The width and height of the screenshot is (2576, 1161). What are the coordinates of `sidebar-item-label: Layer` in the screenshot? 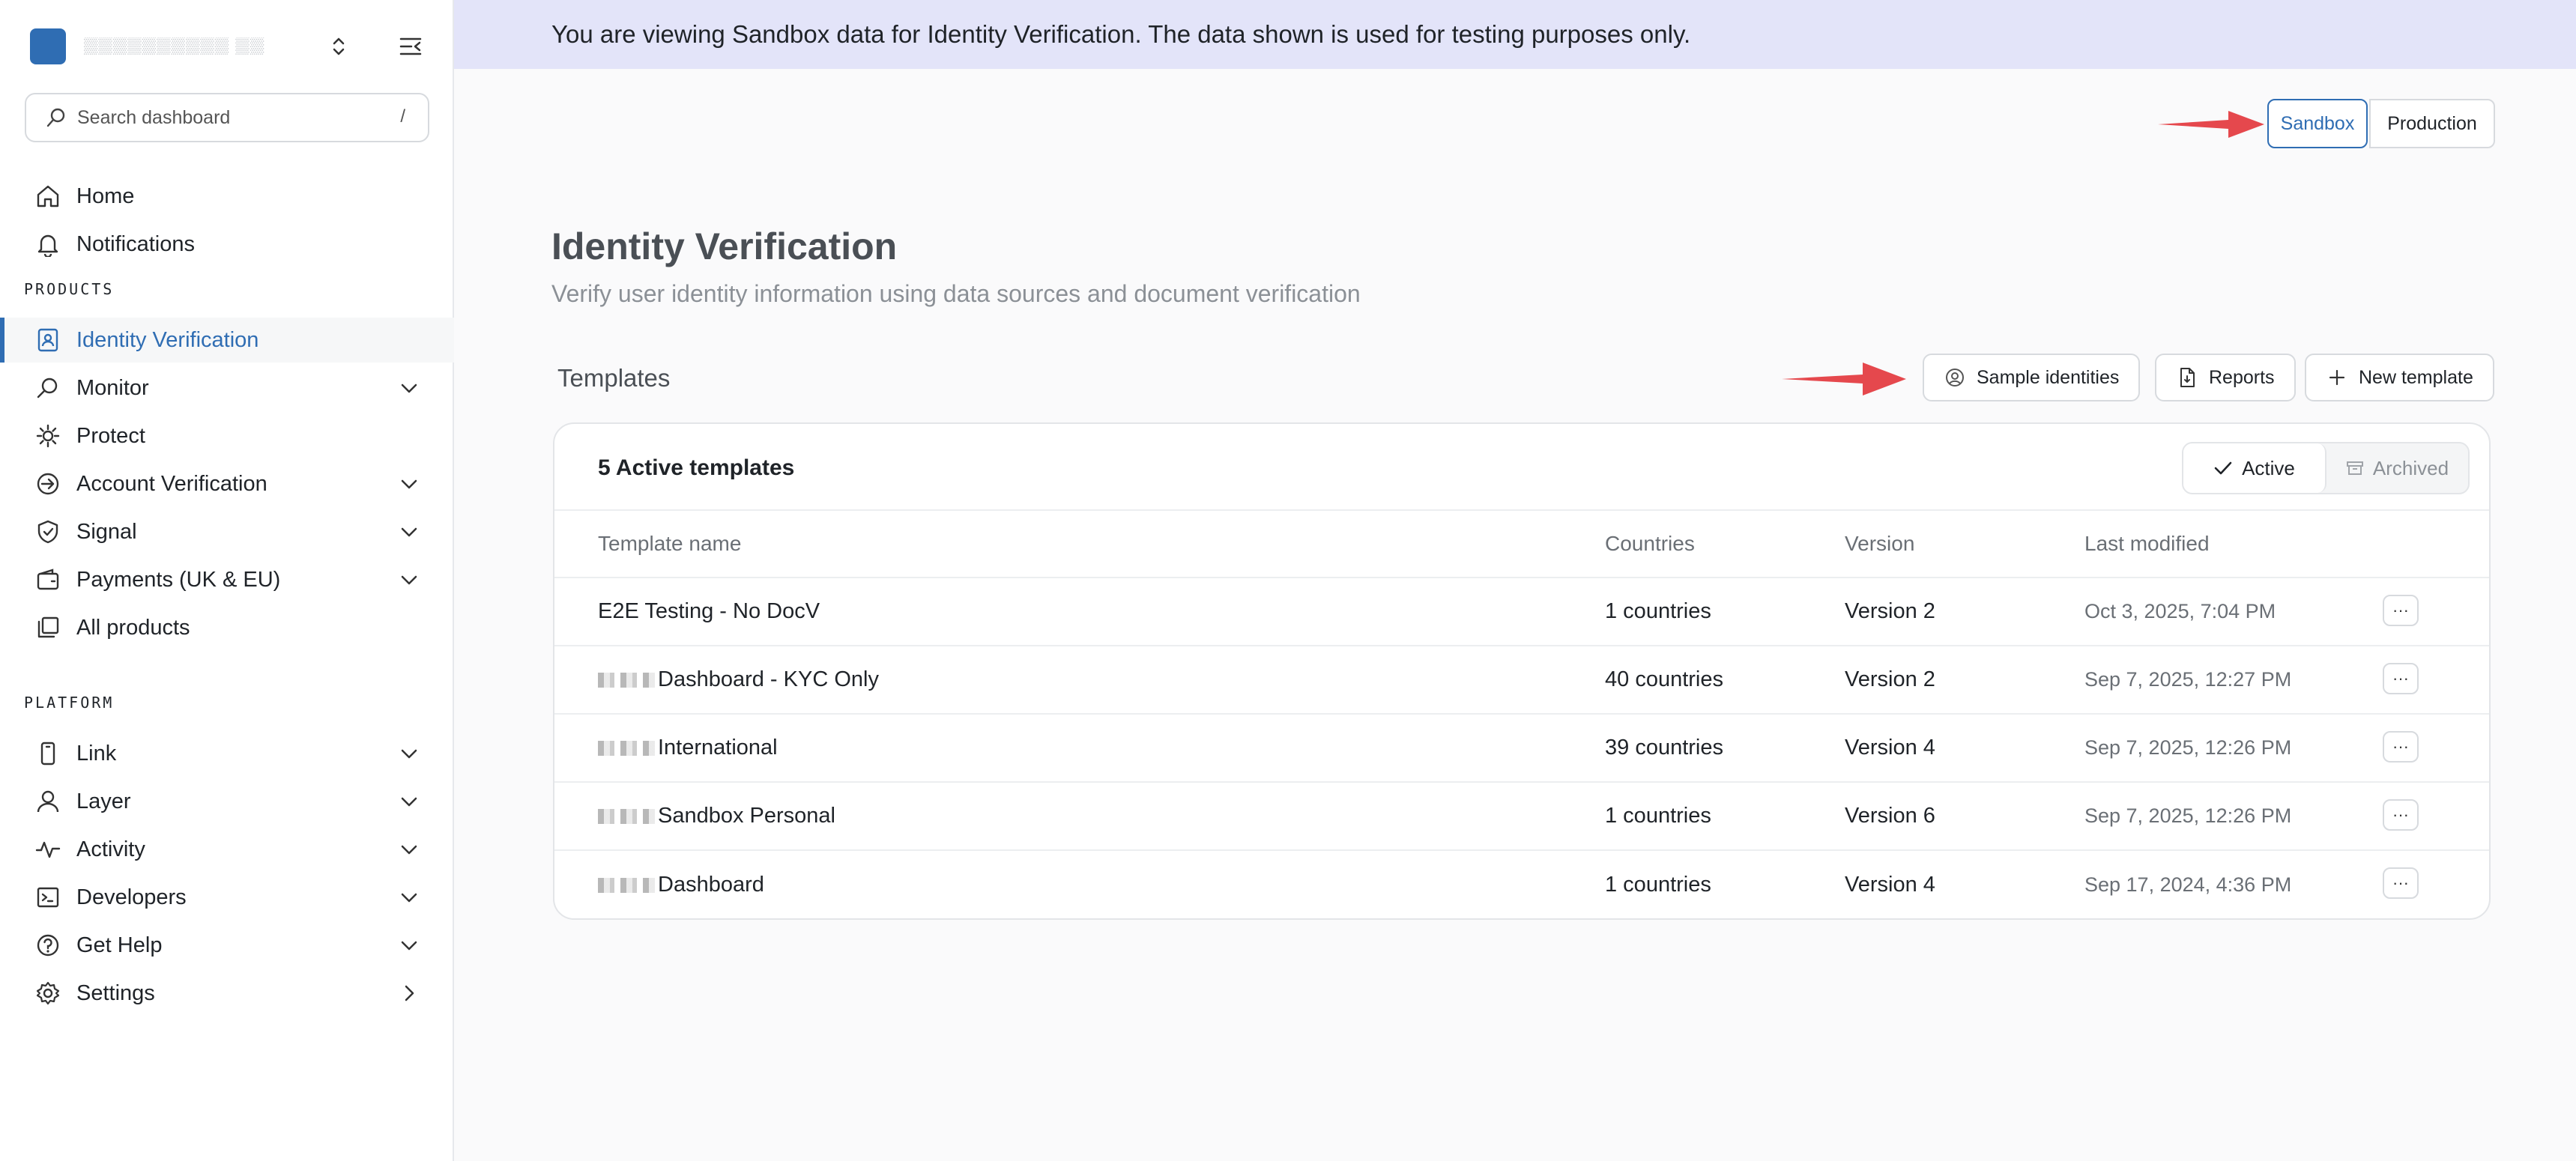 It's located at (103, 801).